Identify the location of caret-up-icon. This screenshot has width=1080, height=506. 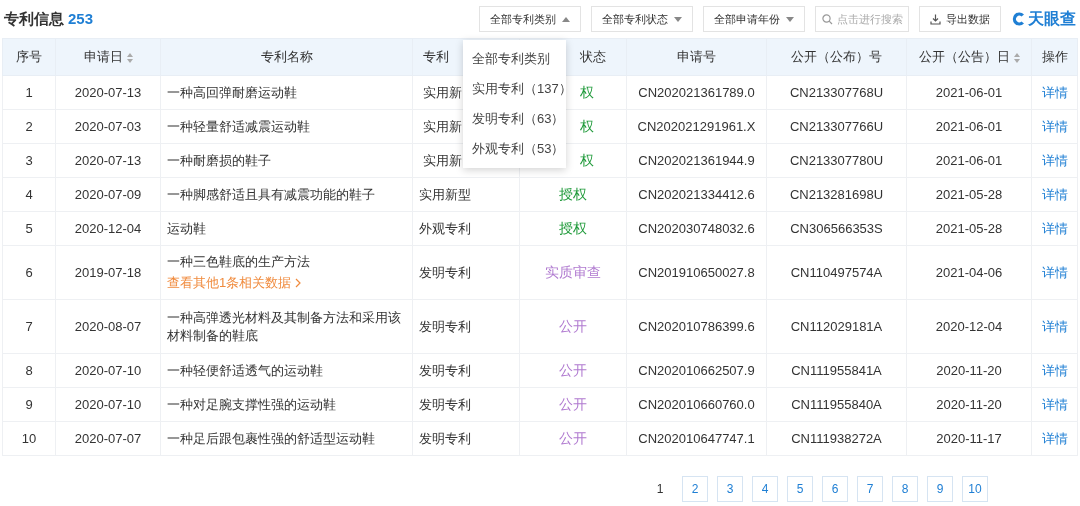
(566, 19).